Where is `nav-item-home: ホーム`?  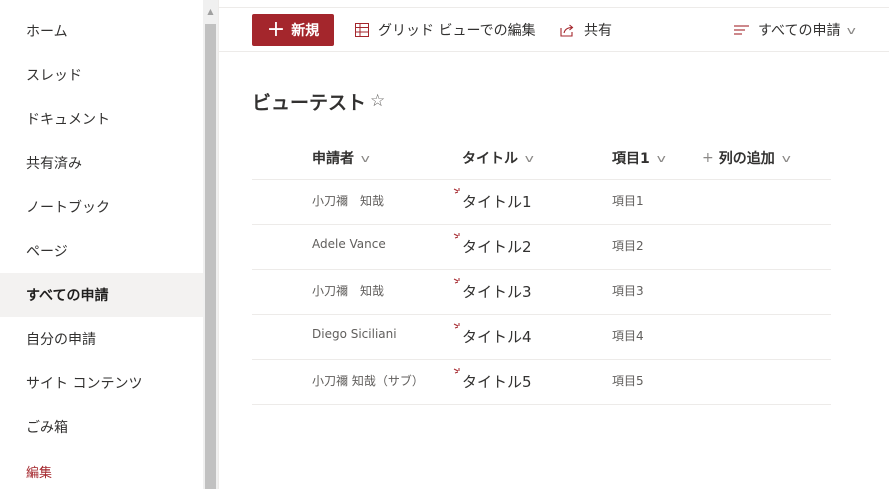 nav-item-home: ホーム is located at coordinates (101, 31).